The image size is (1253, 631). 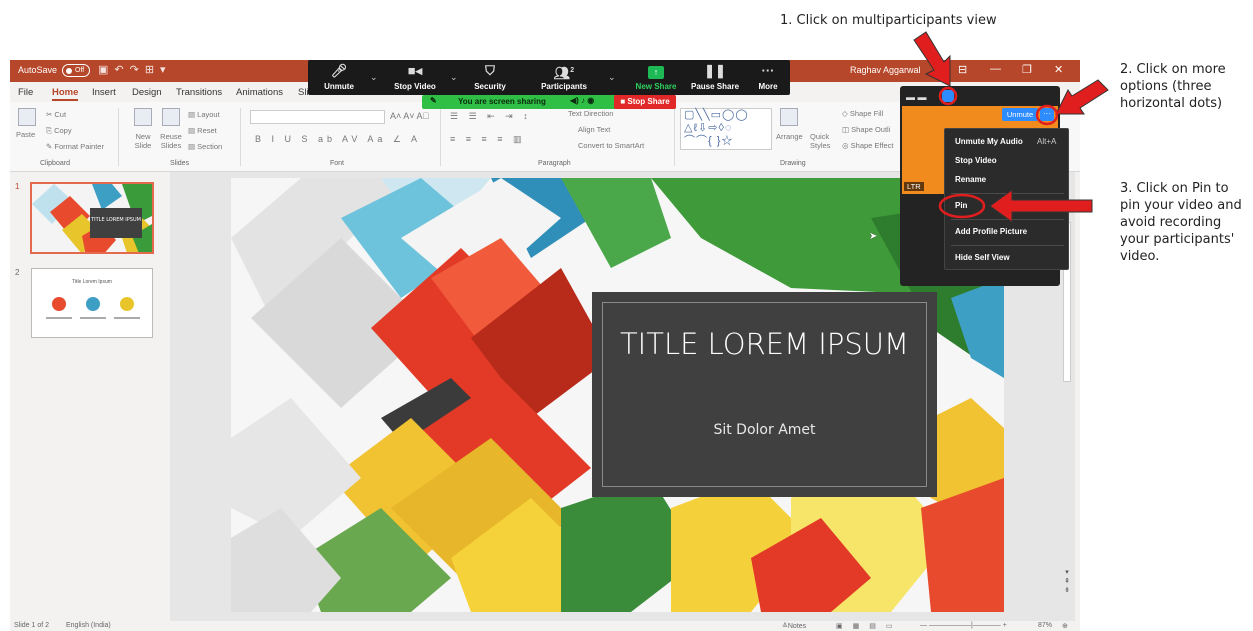 I want to click on close-icon: ✕, so click(x=1058, y=69).